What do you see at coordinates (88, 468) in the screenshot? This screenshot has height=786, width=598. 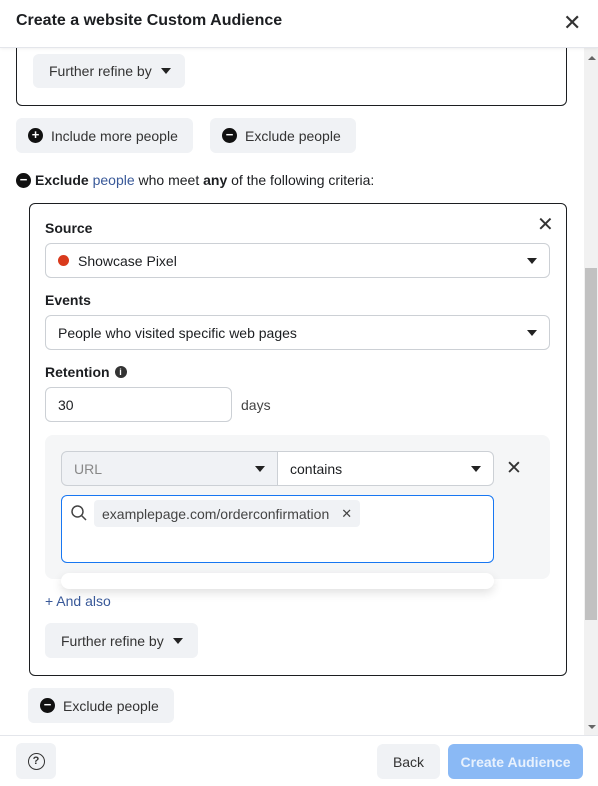 I see `url-field-value: URL` at bounding box center [88, 468].